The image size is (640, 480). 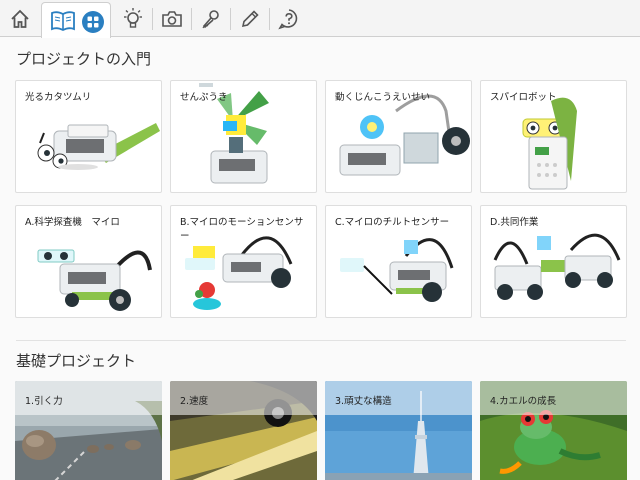 What do you see at coordinates (76, 20) in the screenshot?
I see `tab-lobby` at bounding box center [76, 20].